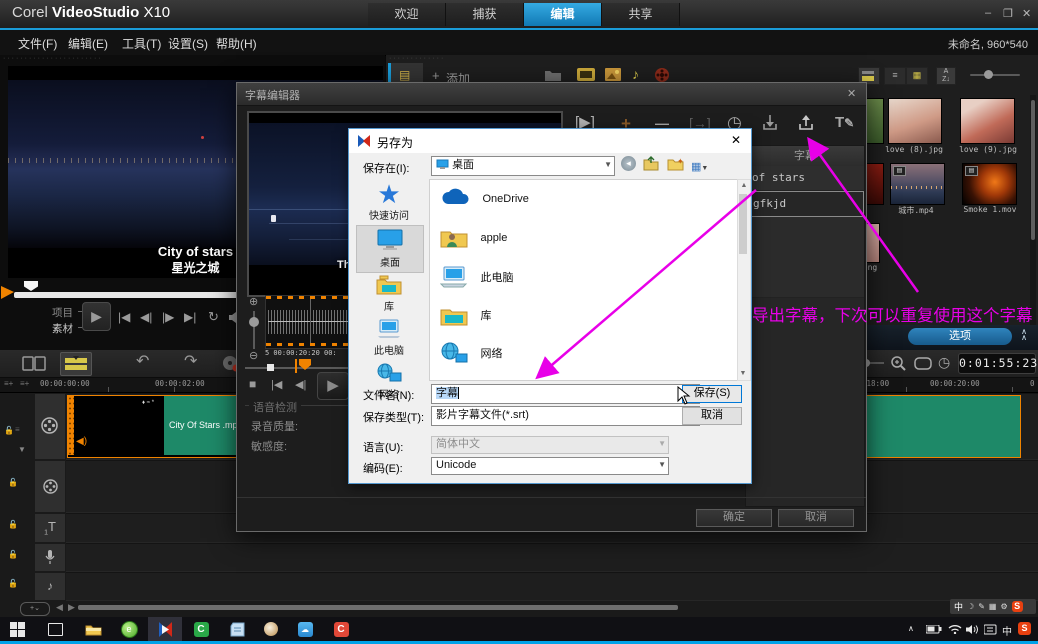 The width and height of the screenshot is (1038, 644). I want to click on editor-progress-handle, so click(270, 367).